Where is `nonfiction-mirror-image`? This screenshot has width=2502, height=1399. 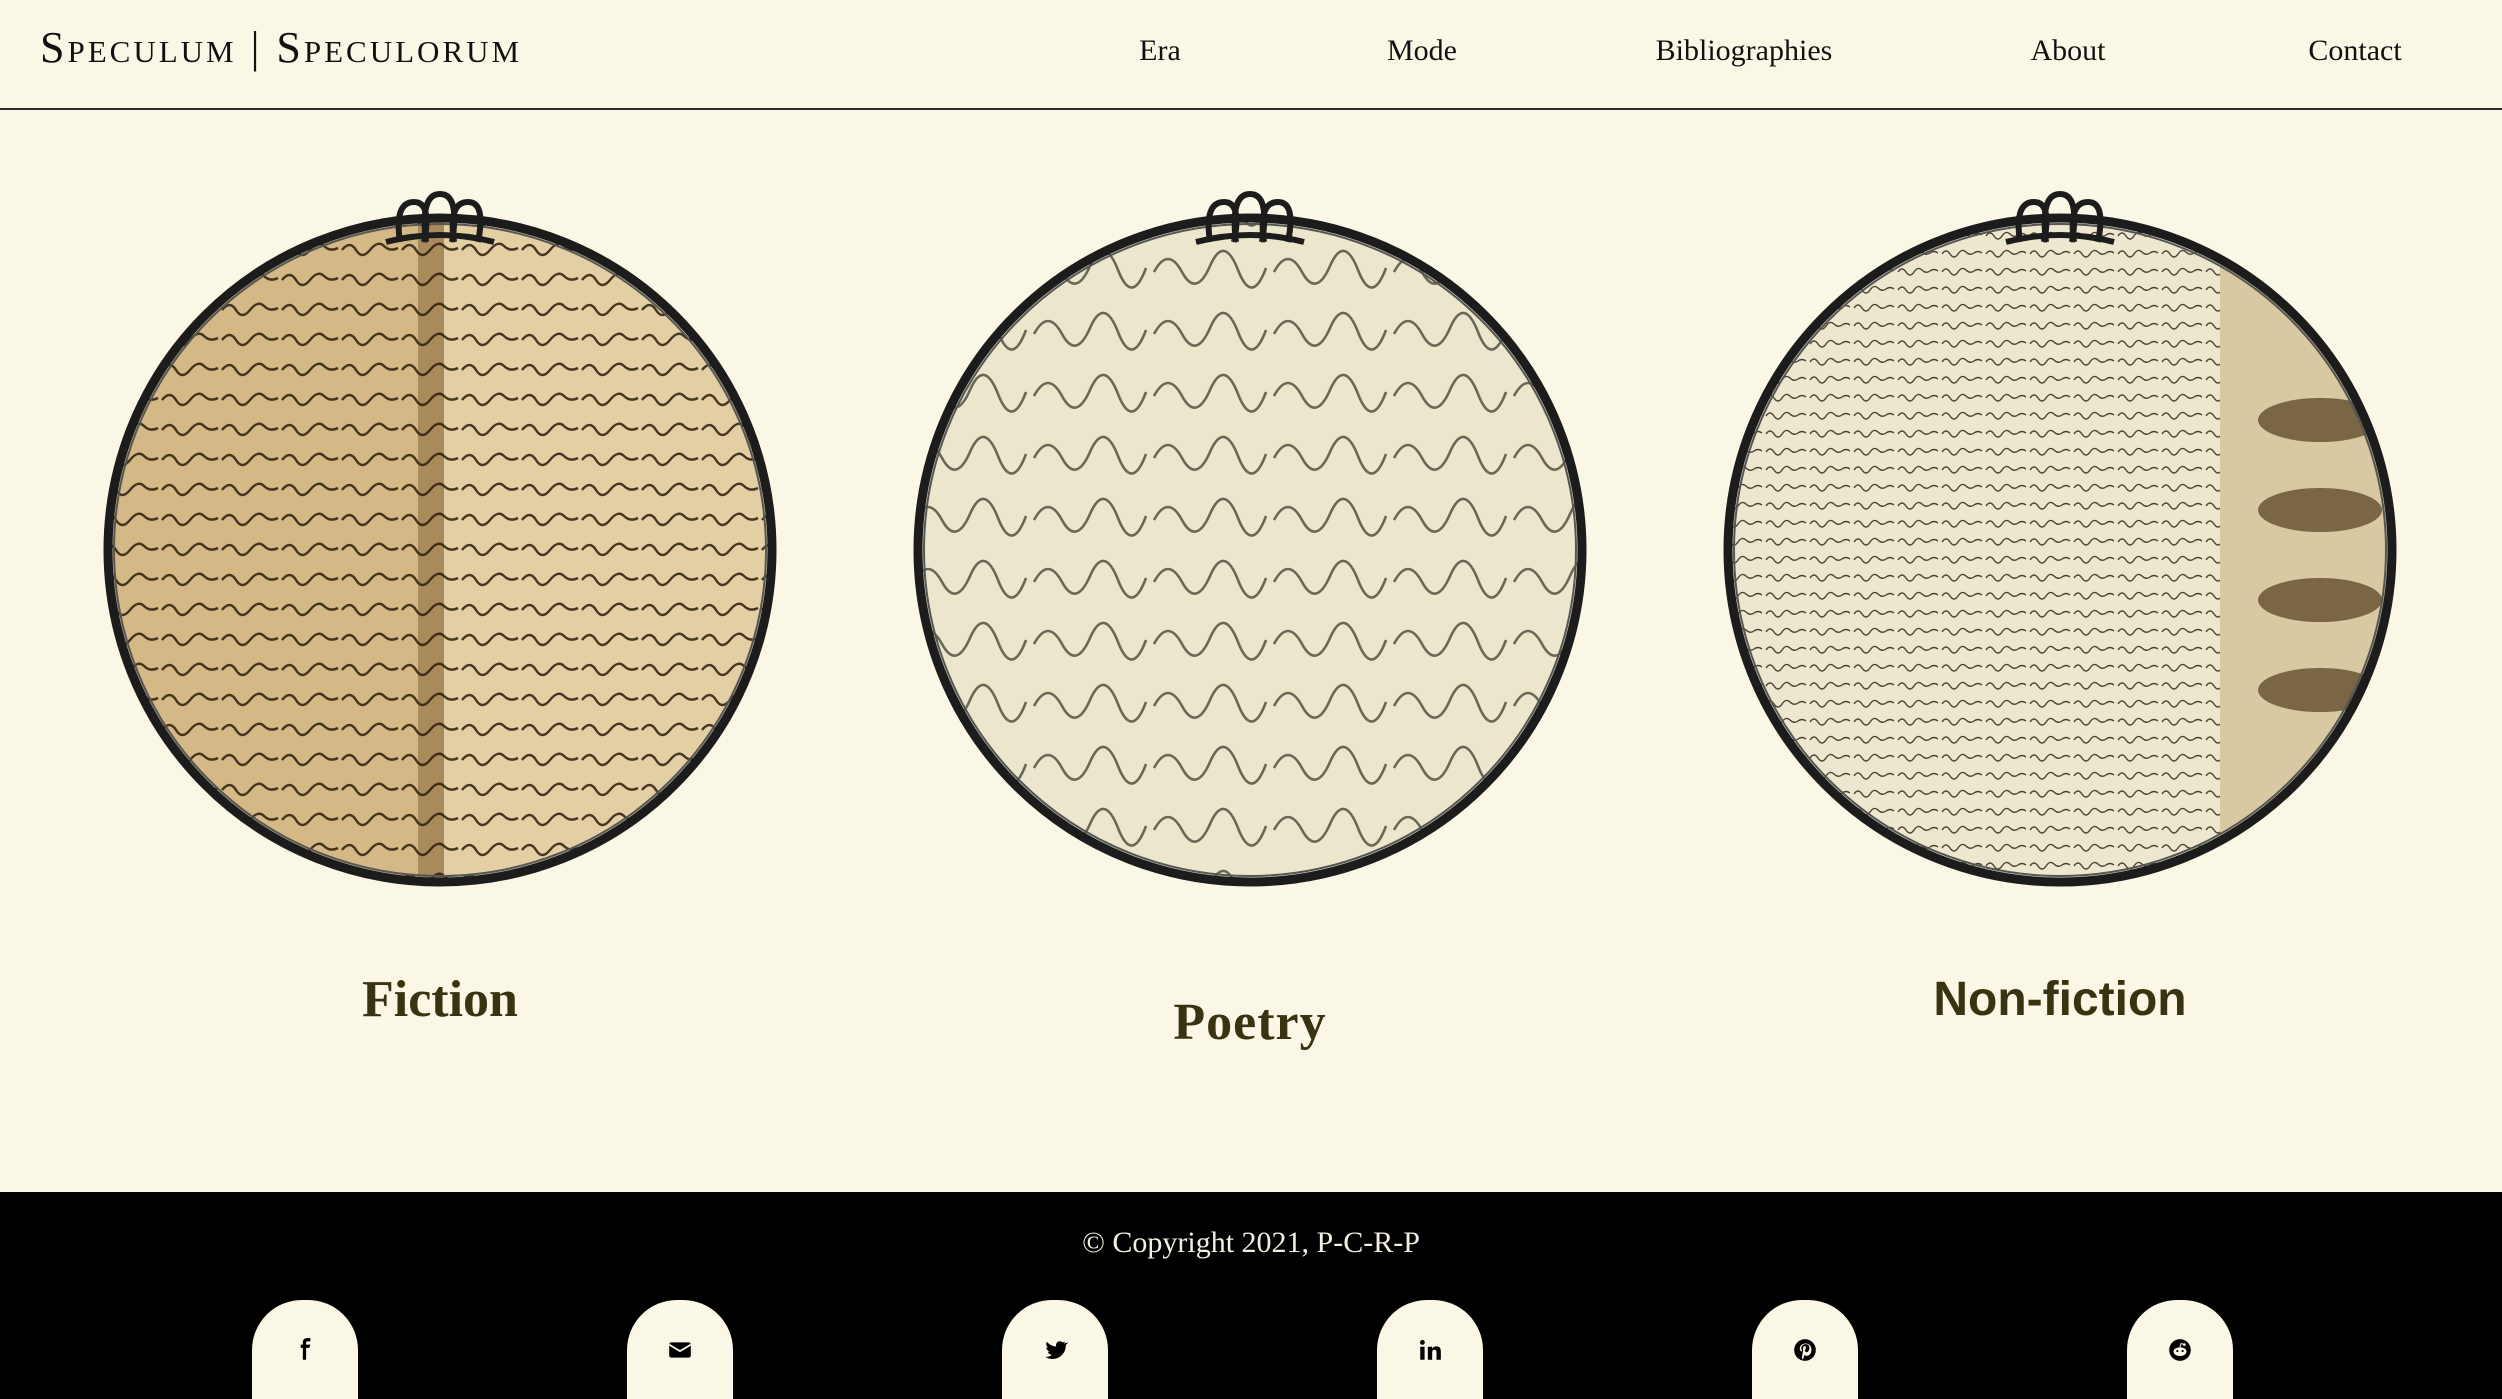
nonfiction-mirror-image is located at coordinates (2060, 538).